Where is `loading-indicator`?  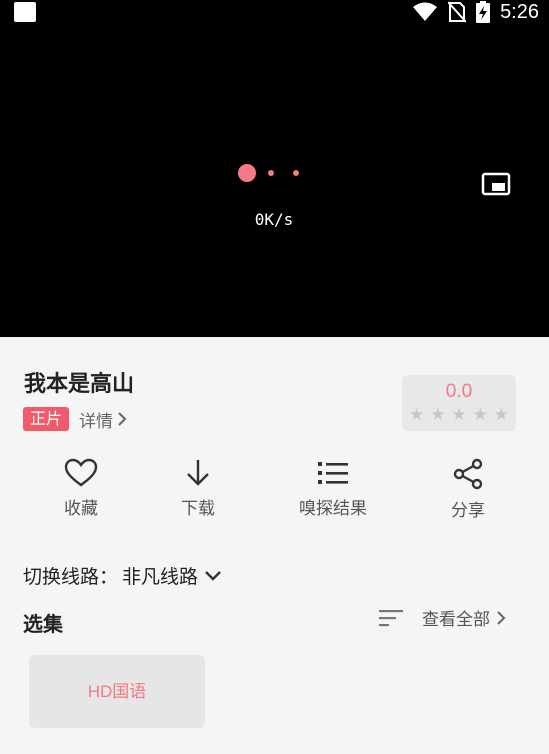
loading-indicator is located at coordinates (271, 173).